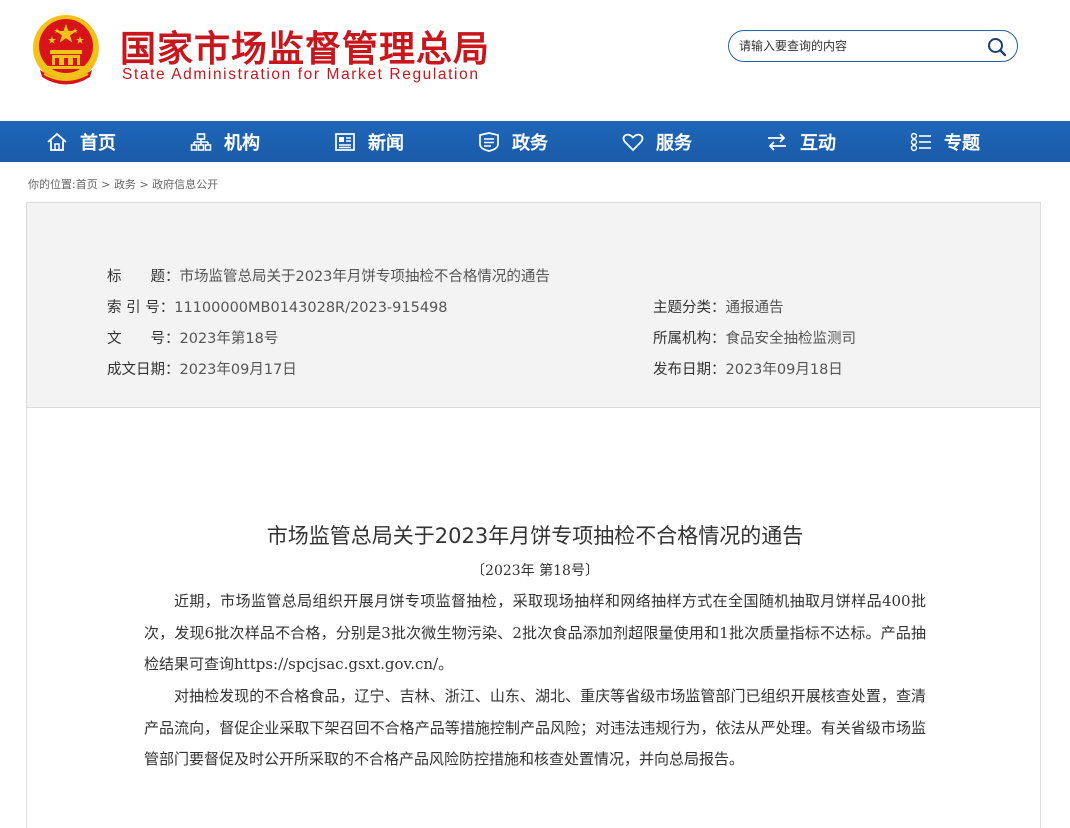  I want to click on meta-topic-row: 主题分类：通报通告, so click(718, 306).